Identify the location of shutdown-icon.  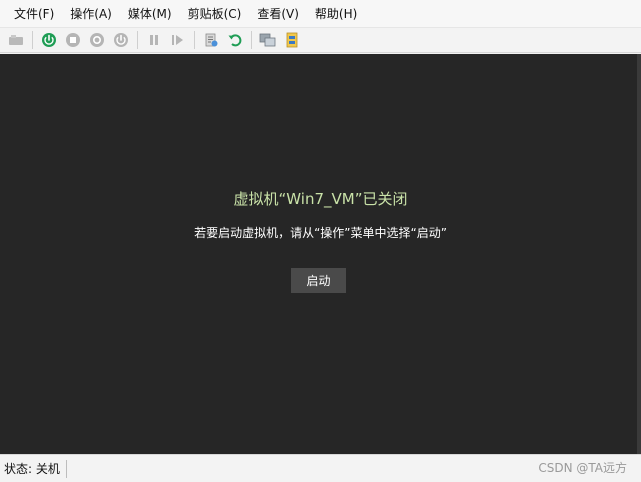
(97, 40).